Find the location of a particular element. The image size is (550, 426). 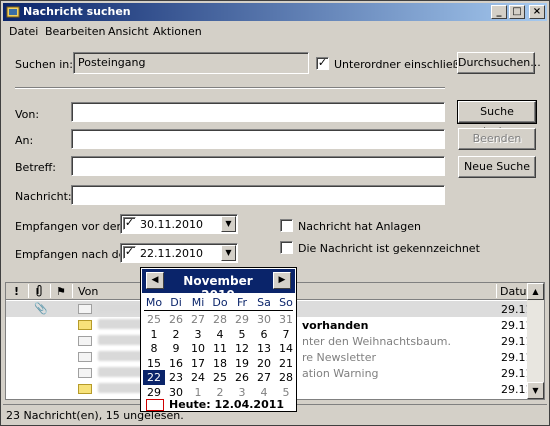

calendar-day: 19 is located at coordinates (242, 363).